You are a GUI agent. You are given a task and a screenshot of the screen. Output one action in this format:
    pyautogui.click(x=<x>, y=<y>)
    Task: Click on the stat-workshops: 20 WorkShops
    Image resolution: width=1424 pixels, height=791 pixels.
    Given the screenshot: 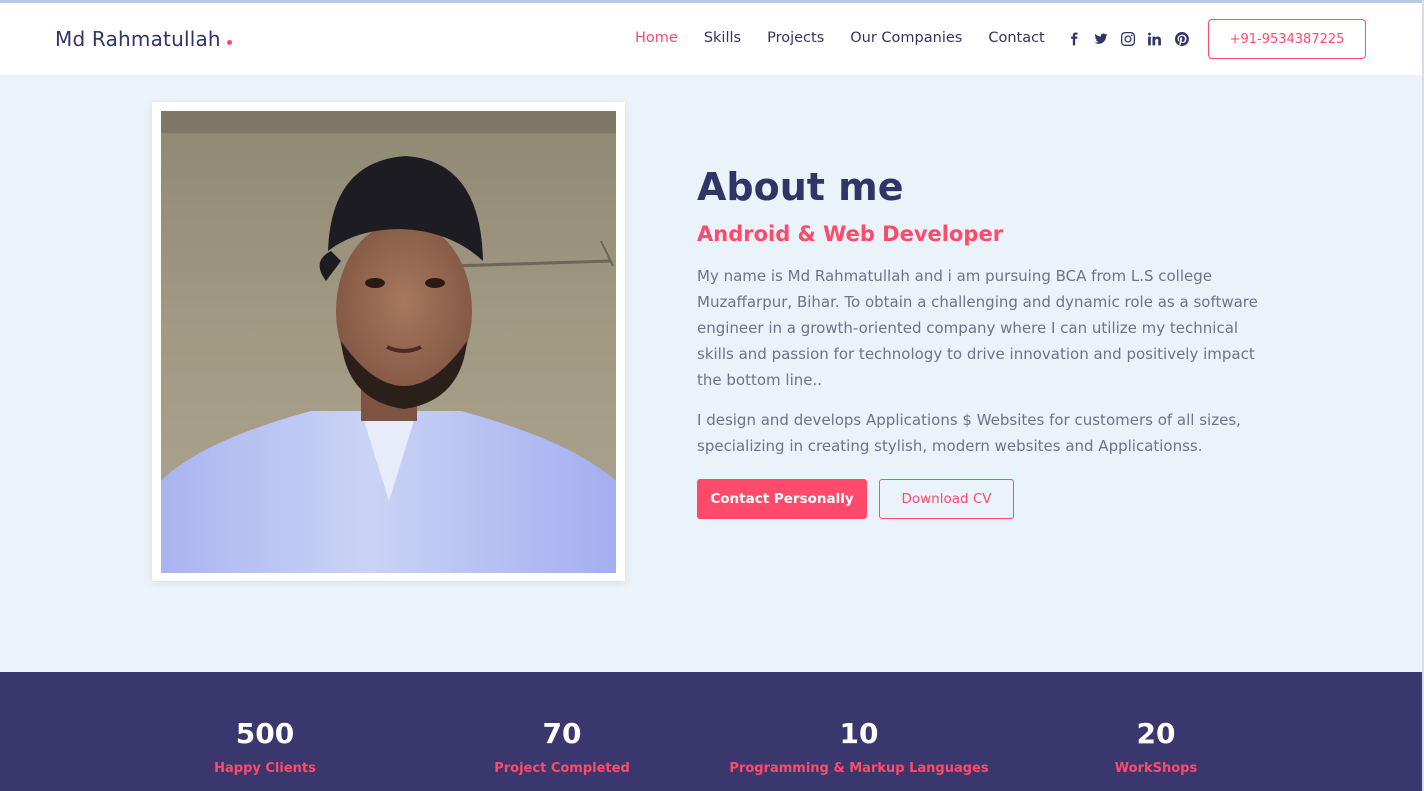 What is the action you would take?
    pyautogui.click(x=1156, y=746)
    